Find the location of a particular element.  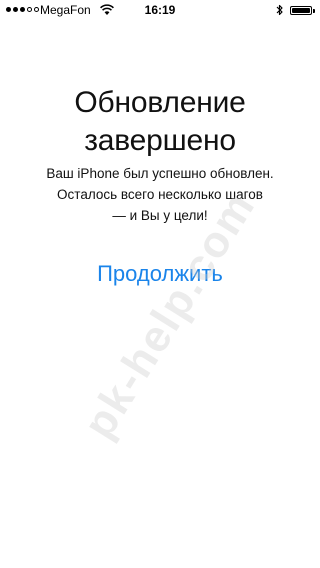

bluetooth-icon is located at coordinates (279, 10).